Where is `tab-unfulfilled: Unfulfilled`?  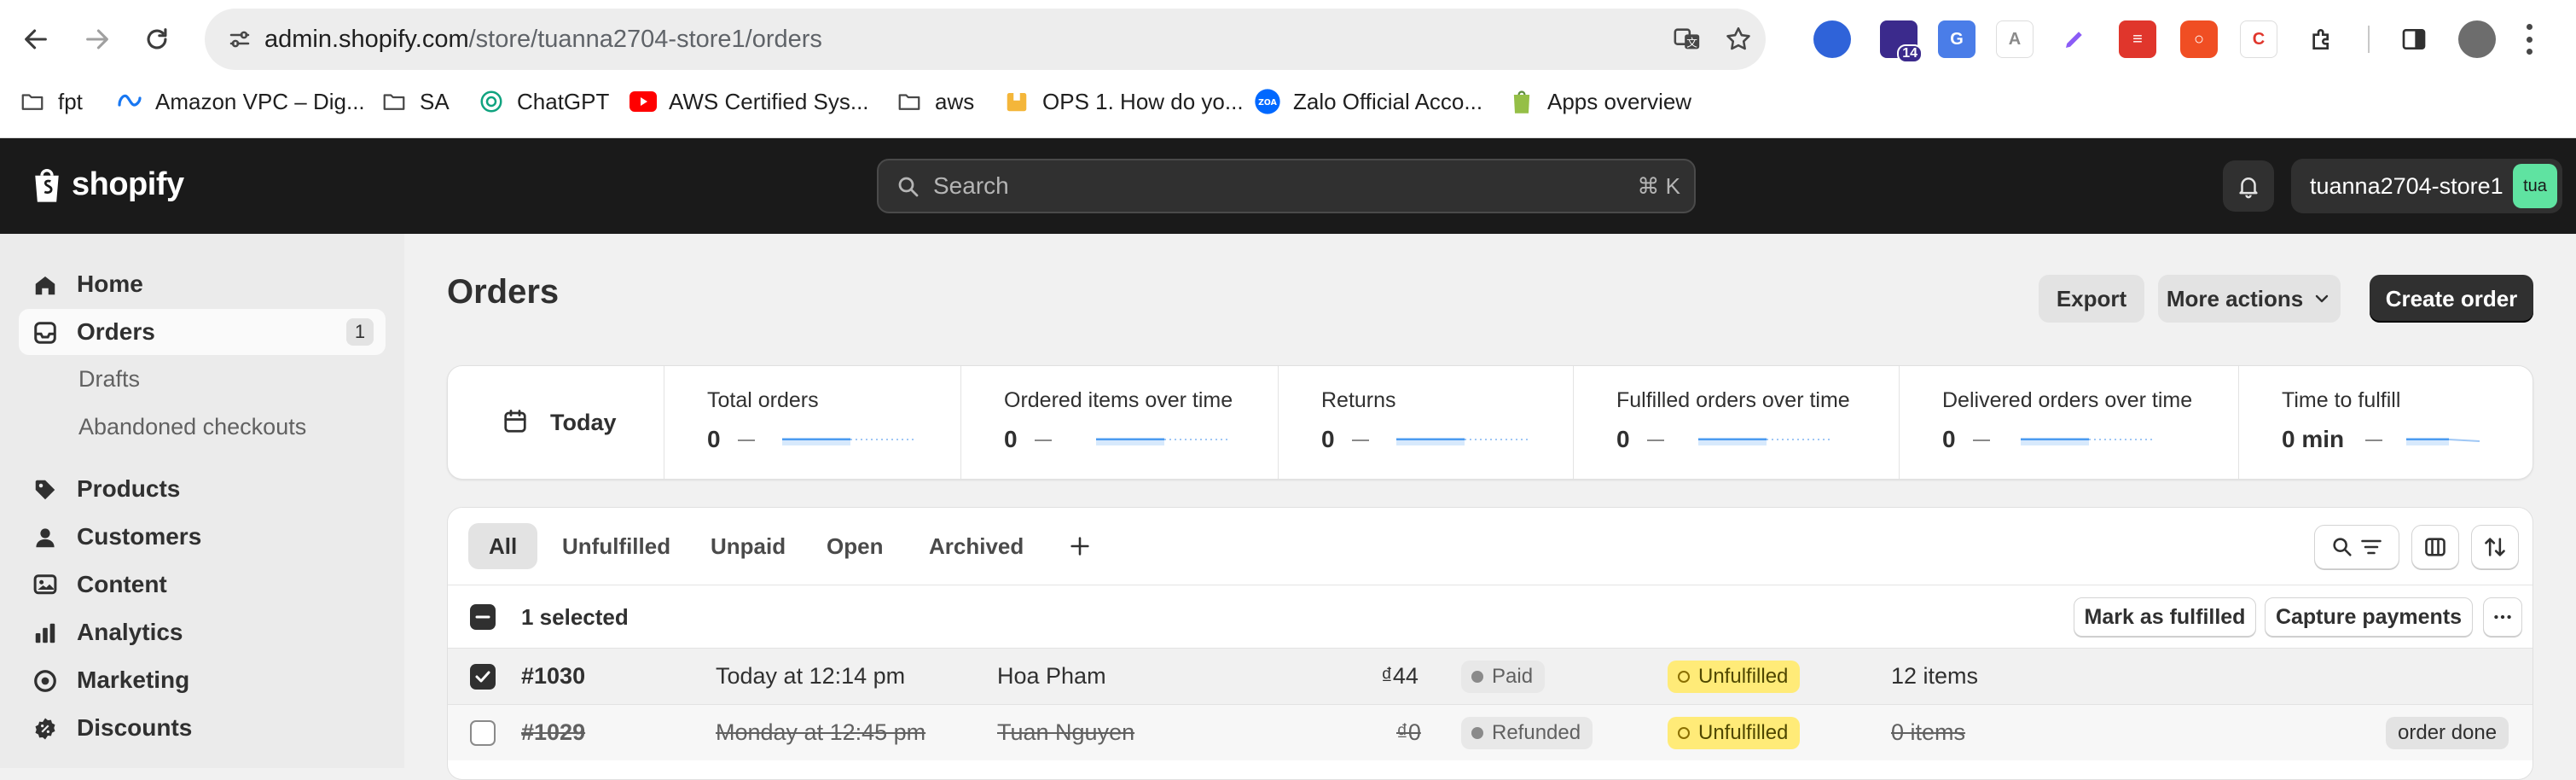 tab-unfulfilled: Unfulfilled is located at coordinates (616, 546).